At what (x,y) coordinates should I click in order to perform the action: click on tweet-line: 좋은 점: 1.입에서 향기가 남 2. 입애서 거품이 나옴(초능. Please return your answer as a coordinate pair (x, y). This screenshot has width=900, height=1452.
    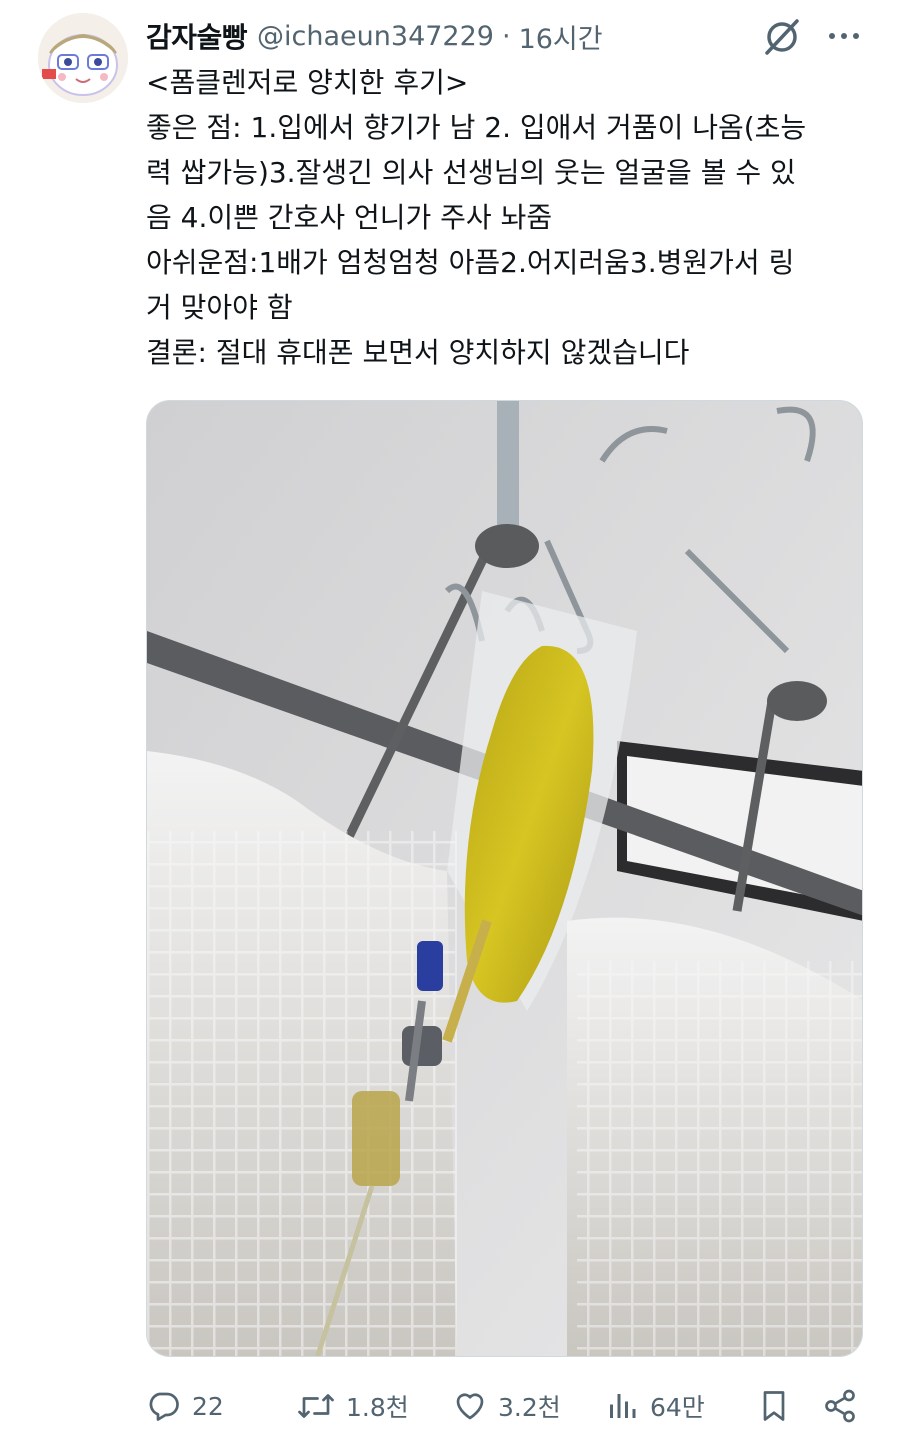
    Looking at the image, I should click on (476, 127).